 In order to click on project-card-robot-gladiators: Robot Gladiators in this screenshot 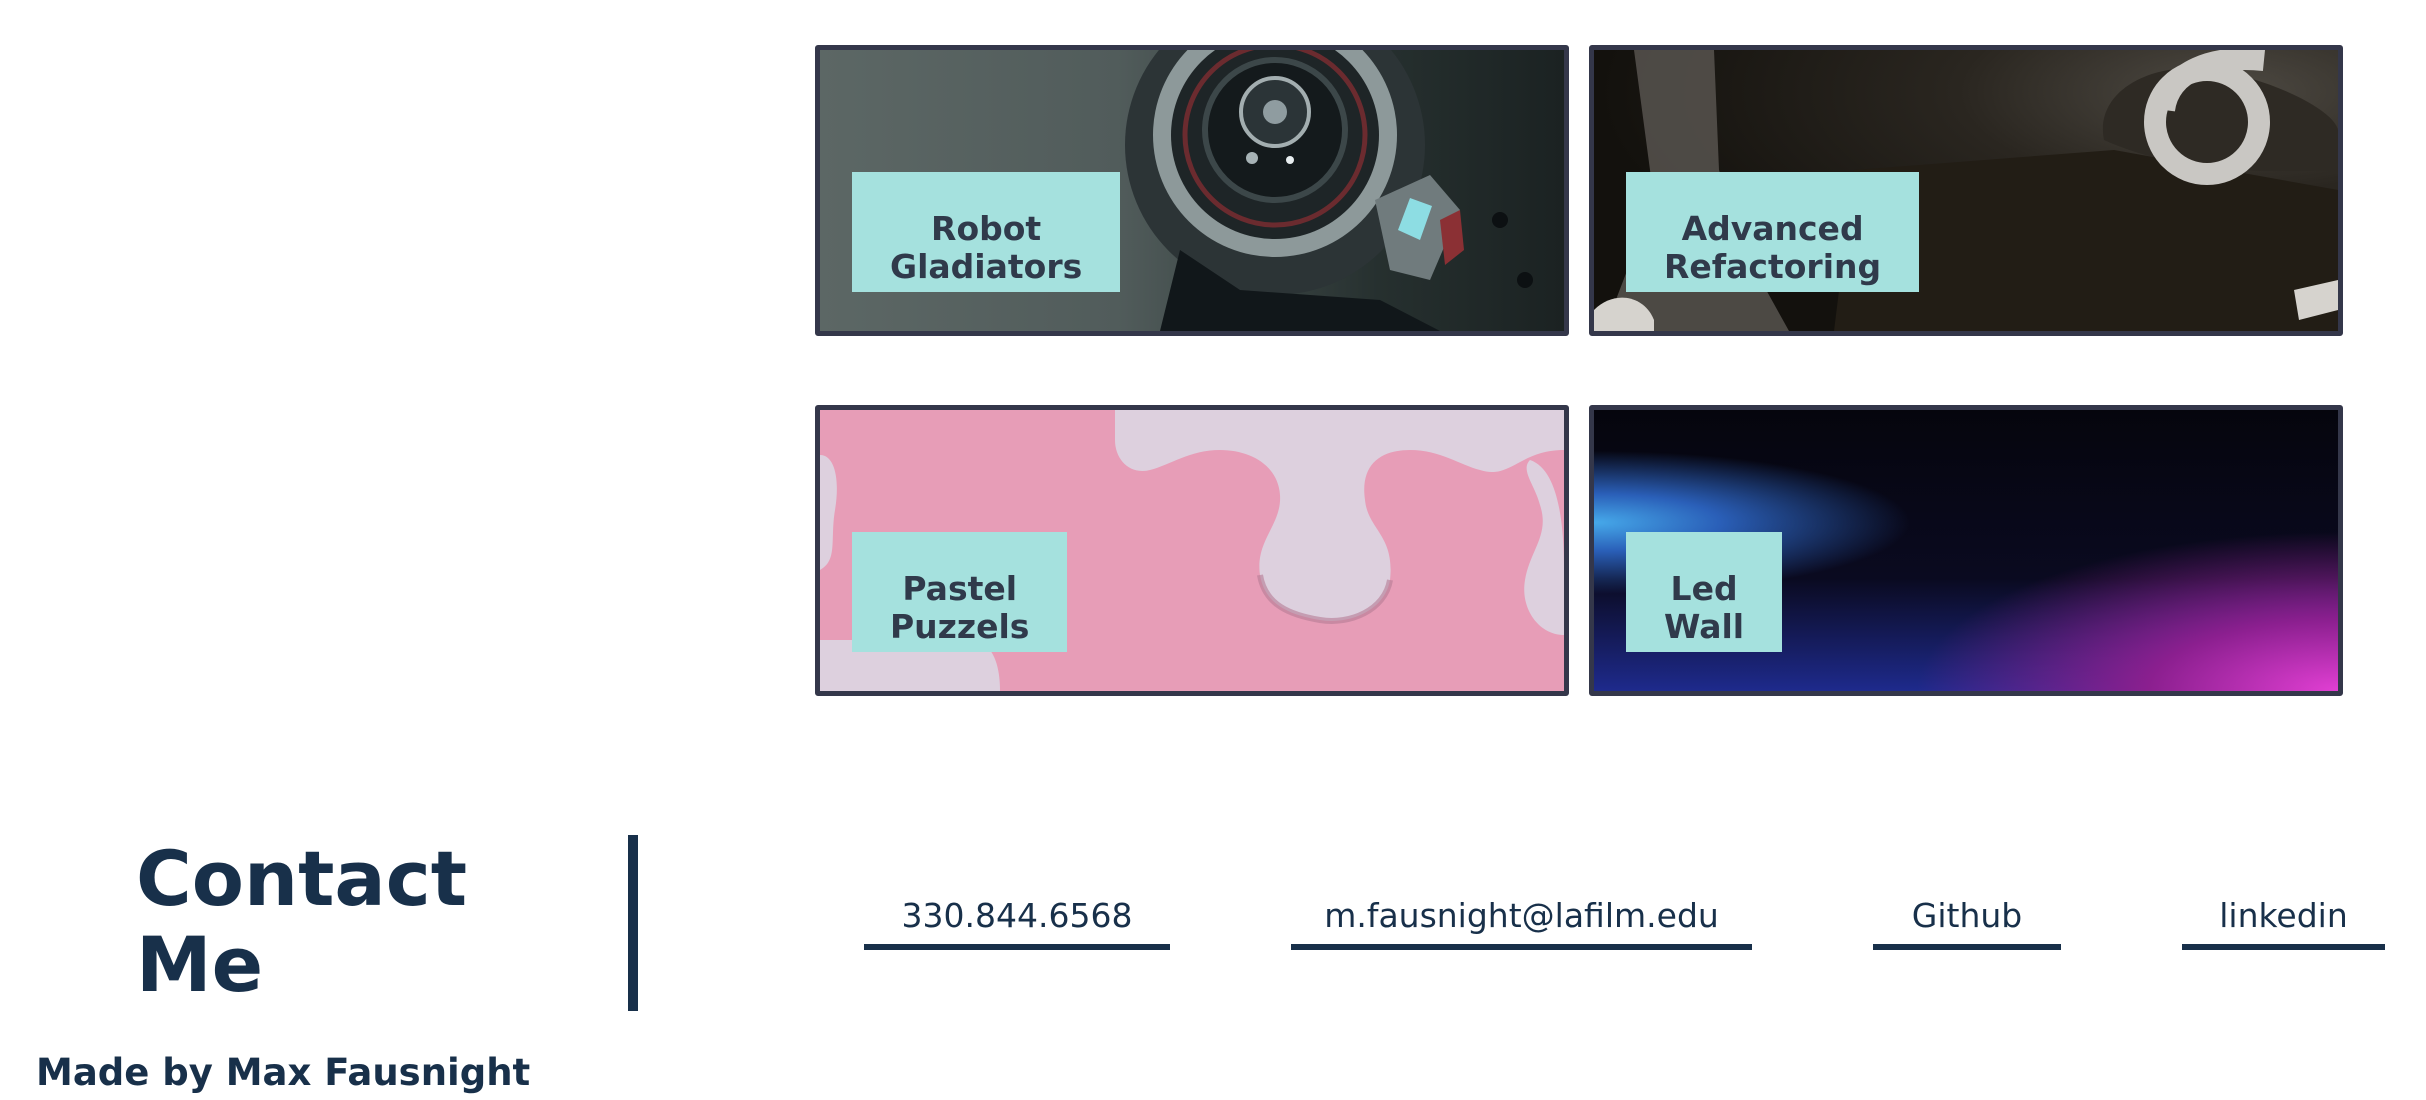, I will do `click(1192, 190)`.